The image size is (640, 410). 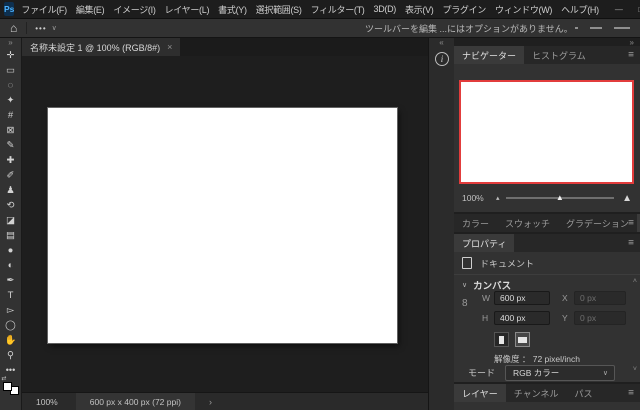 I want to click on maximize-button: □, so click(x=635, y=9).